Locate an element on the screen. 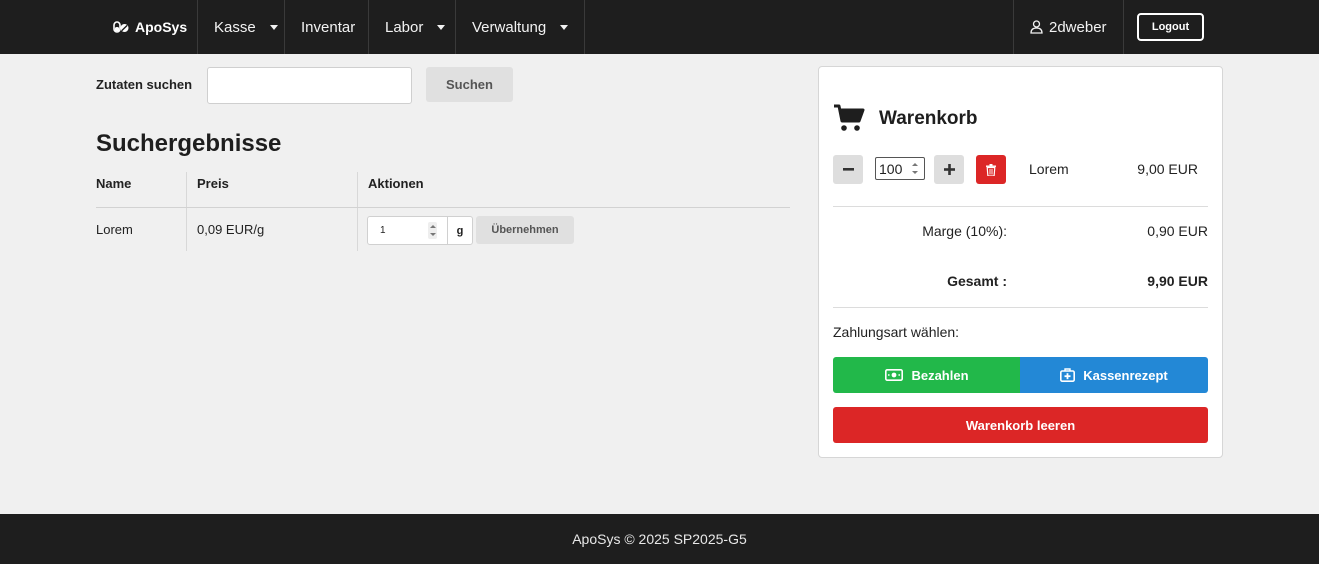  brand-name: ApoSys is located at coordinates (161, 27).